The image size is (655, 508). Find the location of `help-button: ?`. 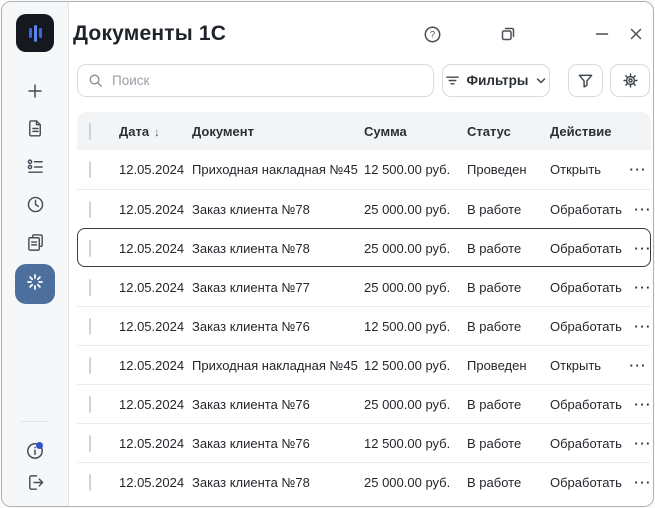

help-button: ? is located at coordinates (432, 34).